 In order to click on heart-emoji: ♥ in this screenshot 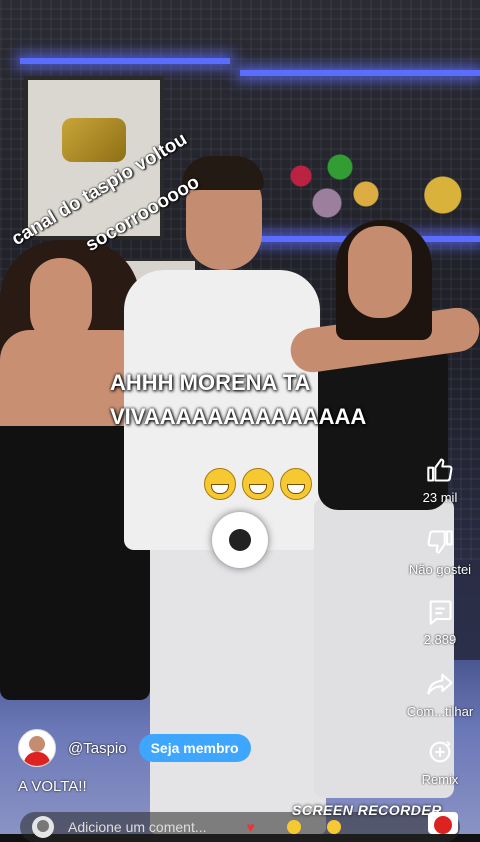, I will do `click(254, 827)`.